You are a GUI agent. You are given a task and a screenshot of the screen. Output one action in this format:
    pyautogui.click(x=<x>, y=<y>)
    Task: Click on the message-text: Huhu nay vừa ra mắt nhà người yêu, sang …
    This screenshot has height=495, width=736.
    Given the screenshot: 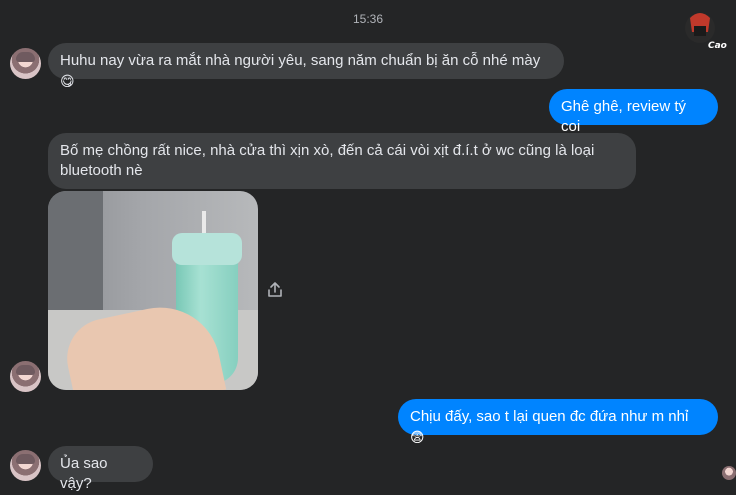 What is the action you would take?
    pyautogui.click(x=300, y=60)
    